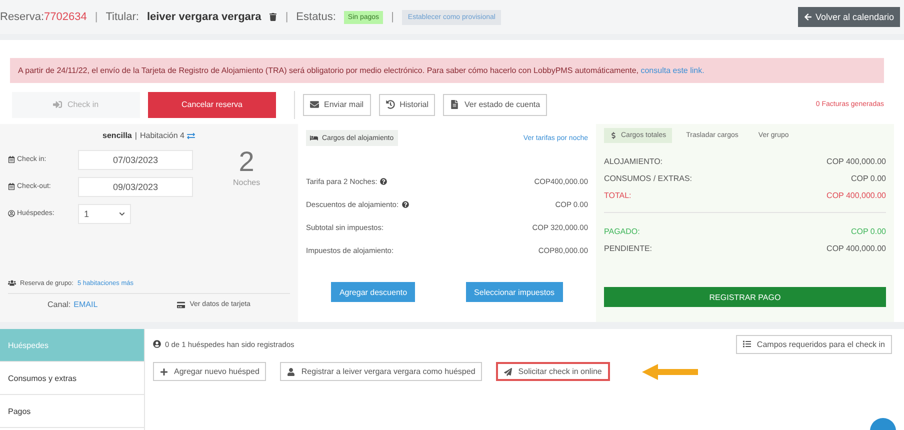 The width and height of the screenshot is (904, 430). What do you see at coordinates (86, 304) in the screenshot?
I see `channel-value: EMAIL` at bounding box center [86, 304].